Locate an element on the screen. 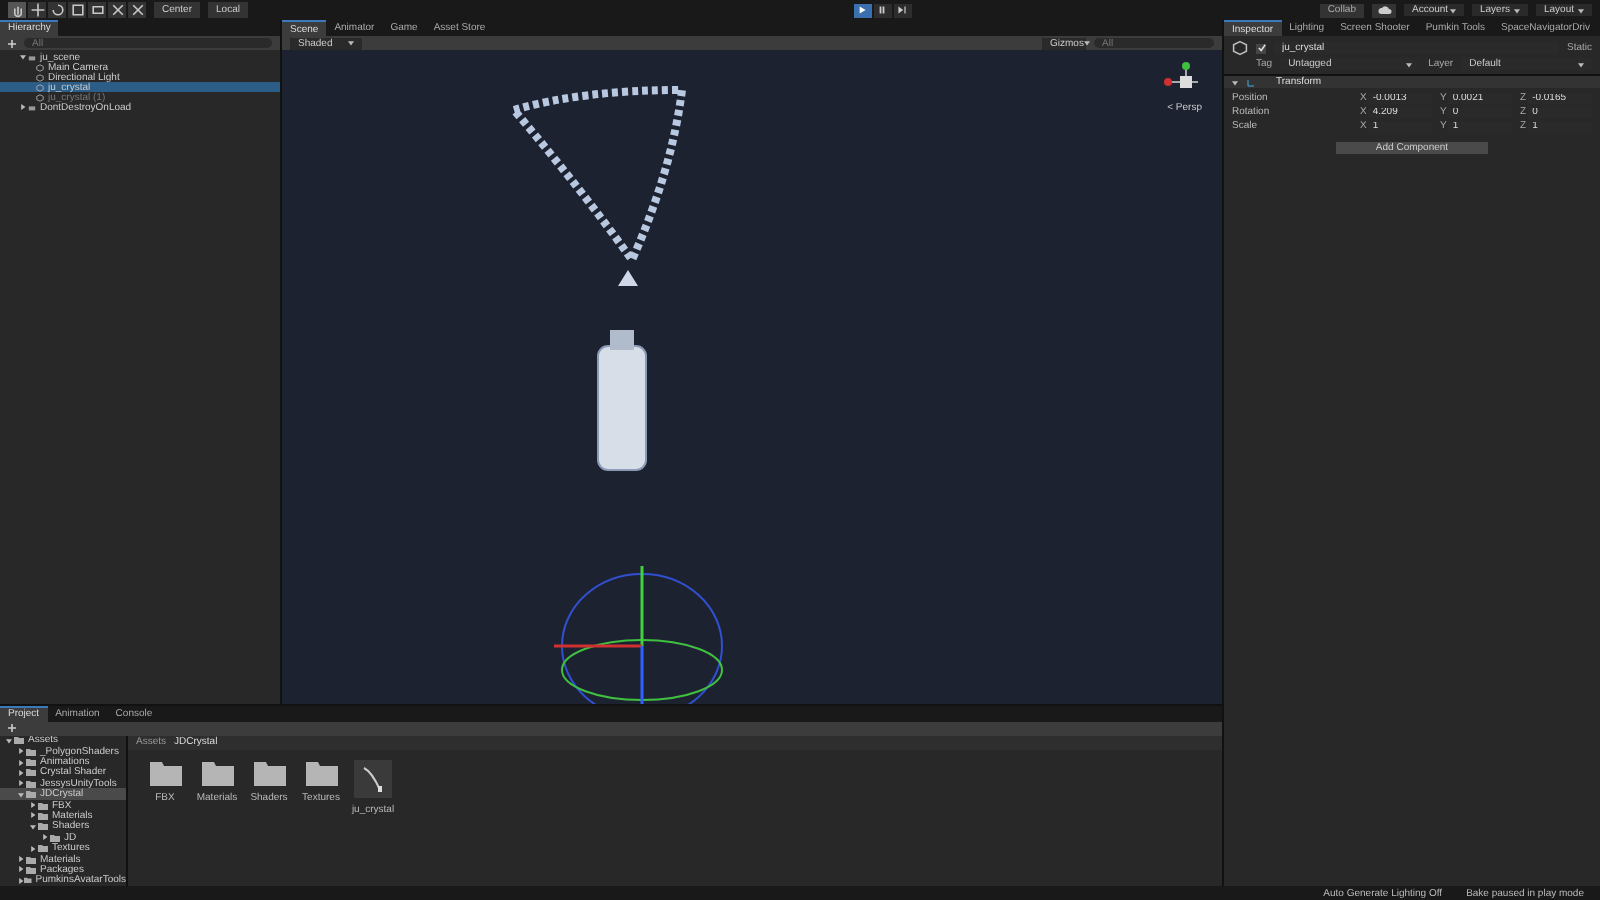  scene-icon is located at coordinates (32, 107).